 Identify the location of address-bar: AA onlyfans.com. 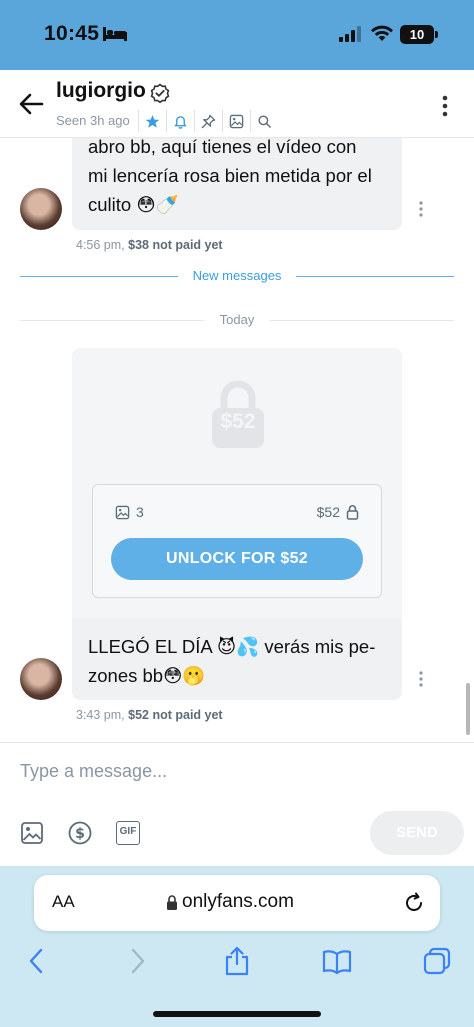
(237, 903).